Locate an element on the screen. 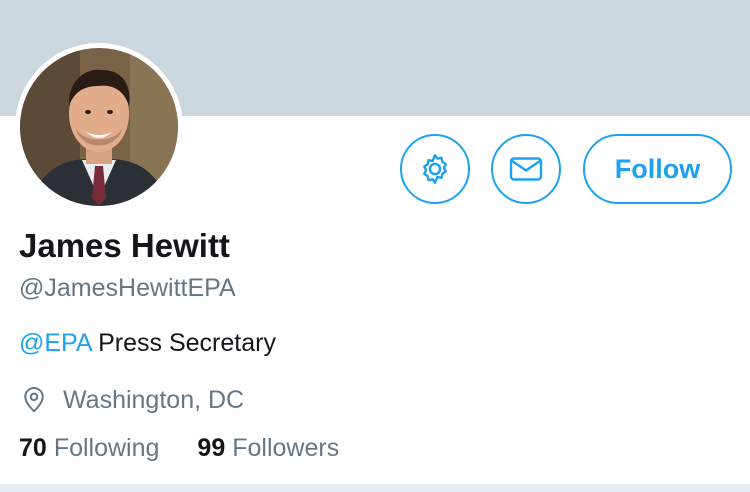 The image size is (750, 492). profile-name: James Hewitt is located at coordinates (124, 245).